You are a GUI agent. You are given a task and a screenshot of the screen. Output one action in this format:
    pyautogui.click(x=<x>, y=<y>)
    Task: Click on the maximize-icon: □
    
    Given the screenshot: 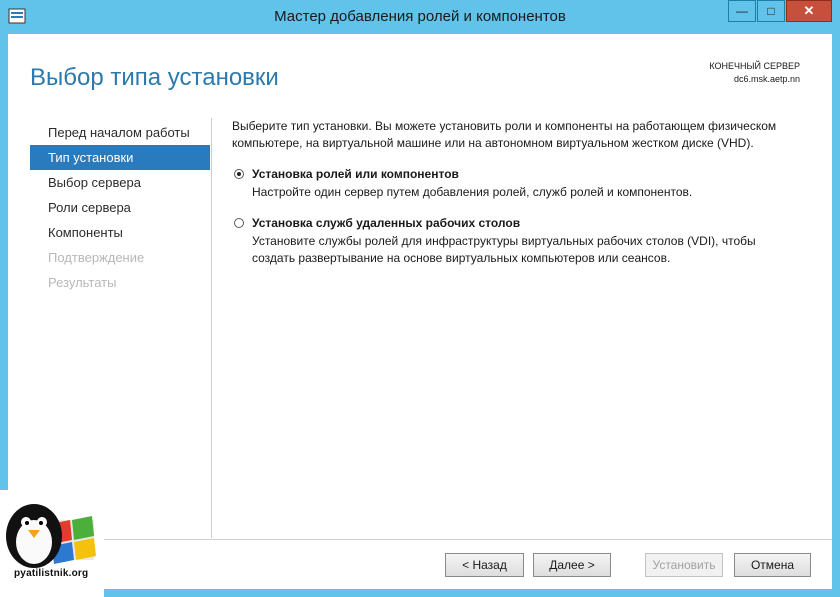 What is the action you would take?
    pyautogui.click(x=771, y=11)
    